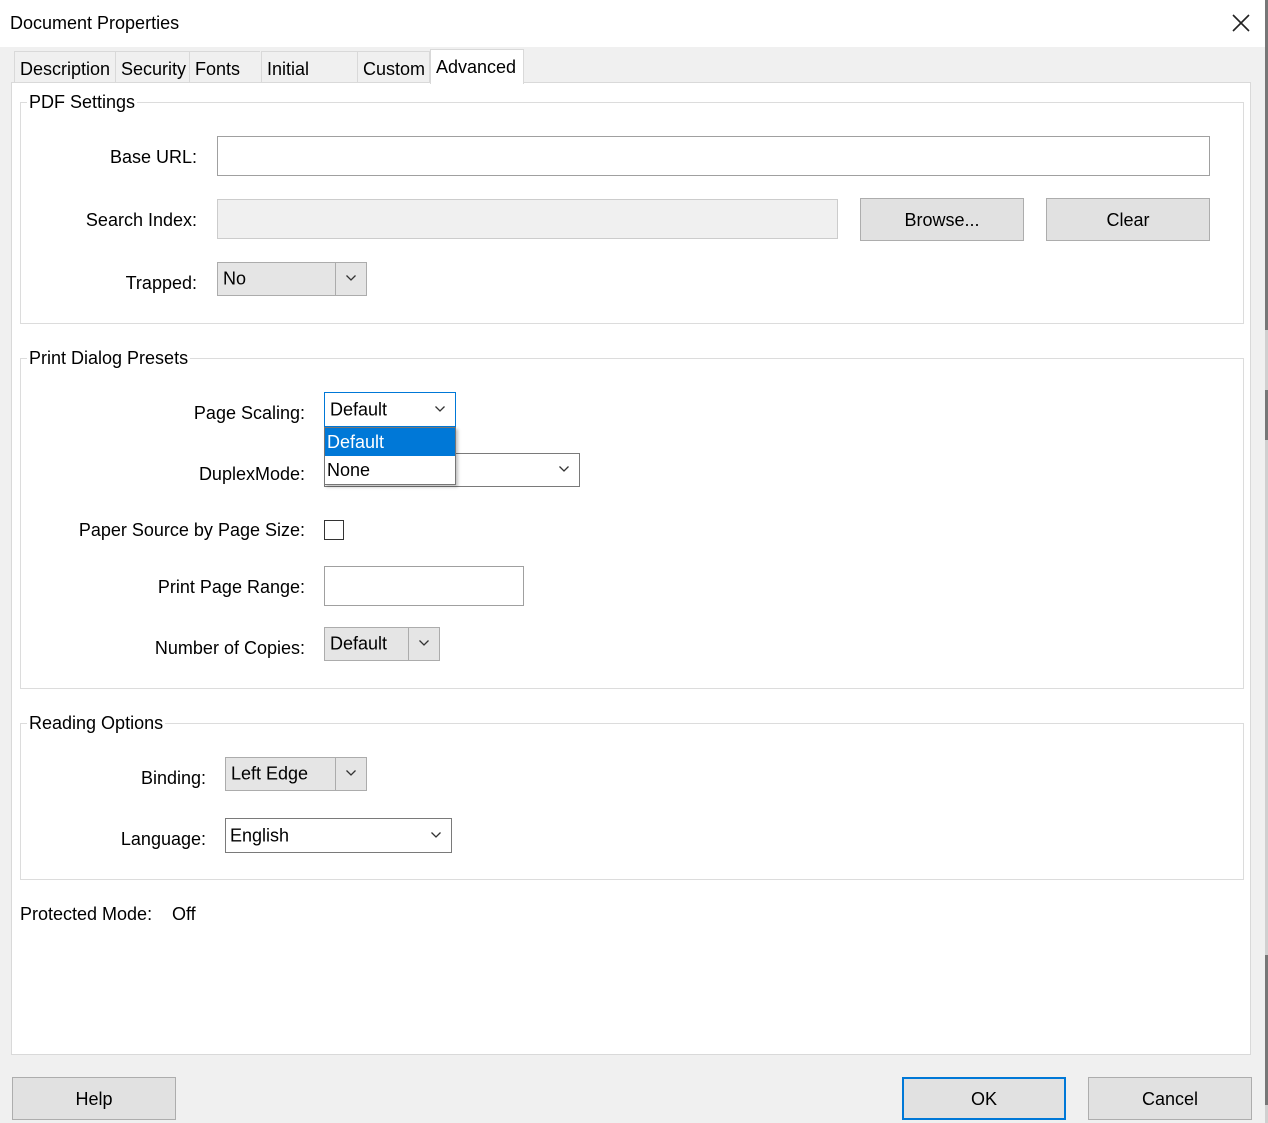 The height and width of the screenshot is (1123, 1268). What do you see at coordinates (96, 723) in the screenshot?
I see `reading-options-legend: Reading Options` at bounding box center [96, 723].